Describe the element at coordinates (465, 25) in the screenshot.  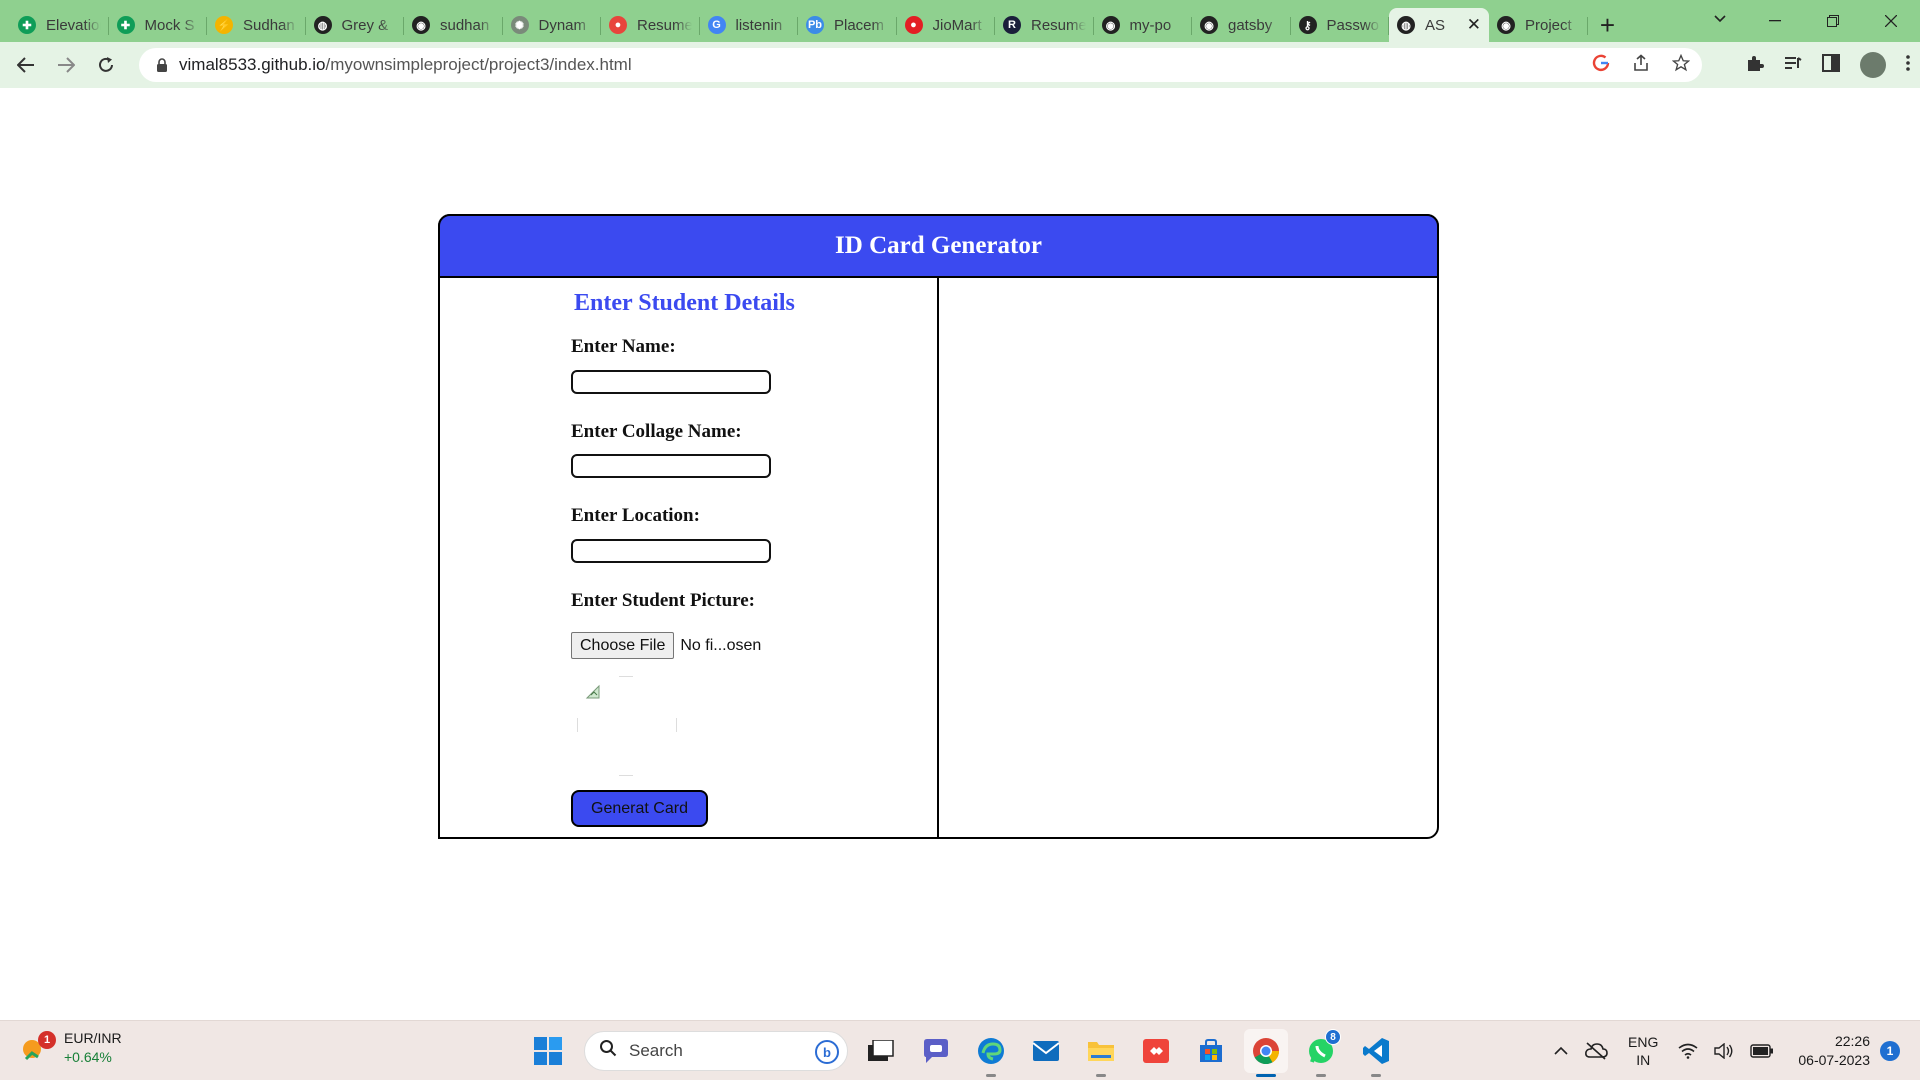
I see `browser-tab-title: sudhan` at that location.